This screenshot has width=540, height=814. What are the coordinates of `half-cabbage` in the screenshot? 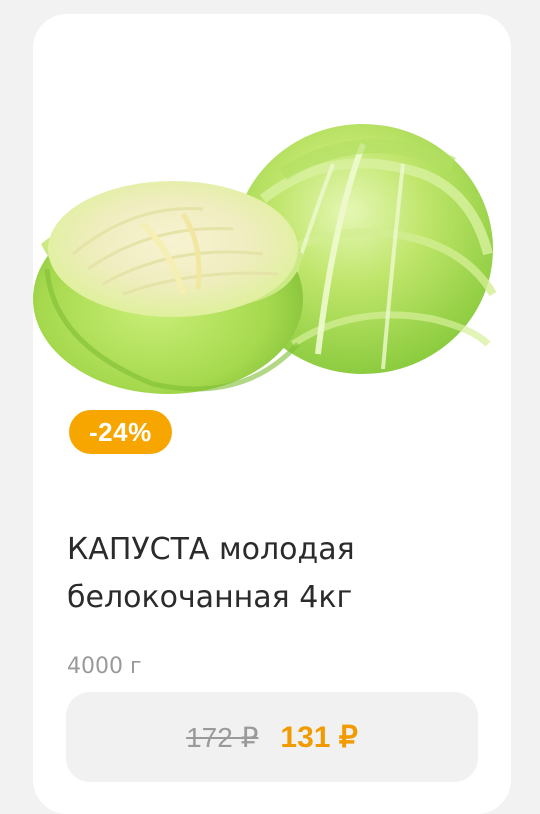 It's located at (168, 287).